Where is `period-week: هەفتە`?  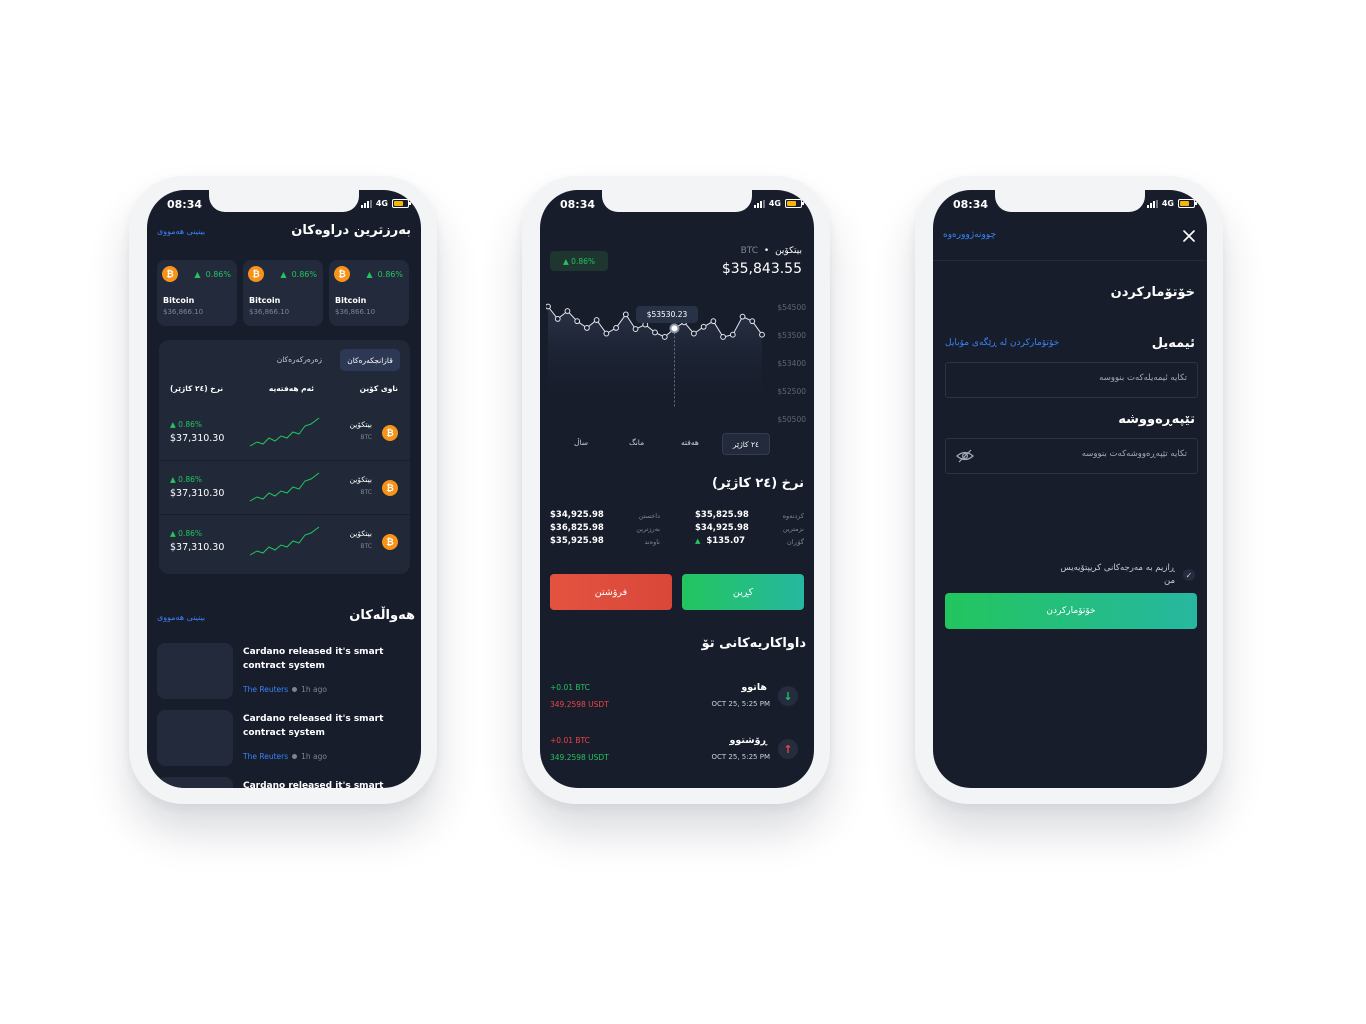
period-week: هەفتە is located at coordinates (690, 442).